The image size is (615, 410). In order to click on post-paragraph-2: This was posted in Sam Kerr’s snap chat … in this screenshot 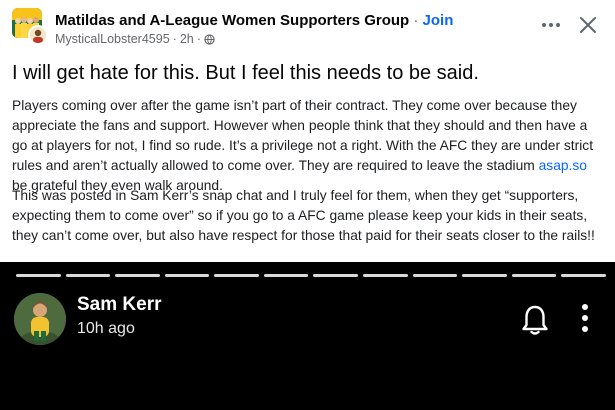, I will do `click(303, 215)`.